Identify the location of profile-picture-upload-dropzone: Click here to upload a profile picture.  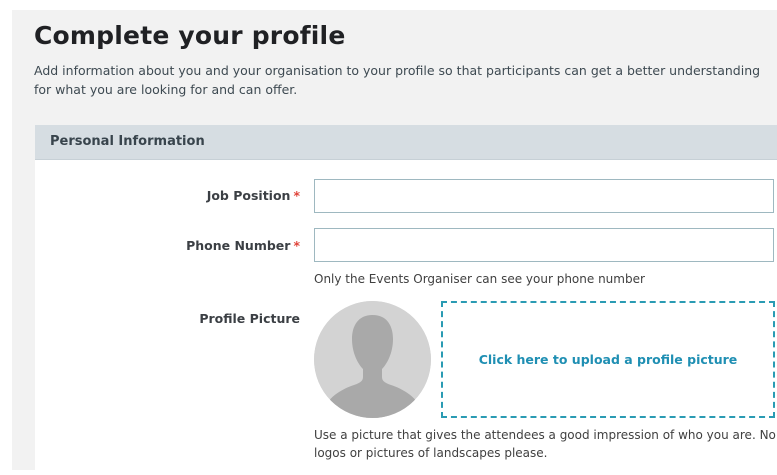
(608, 359).